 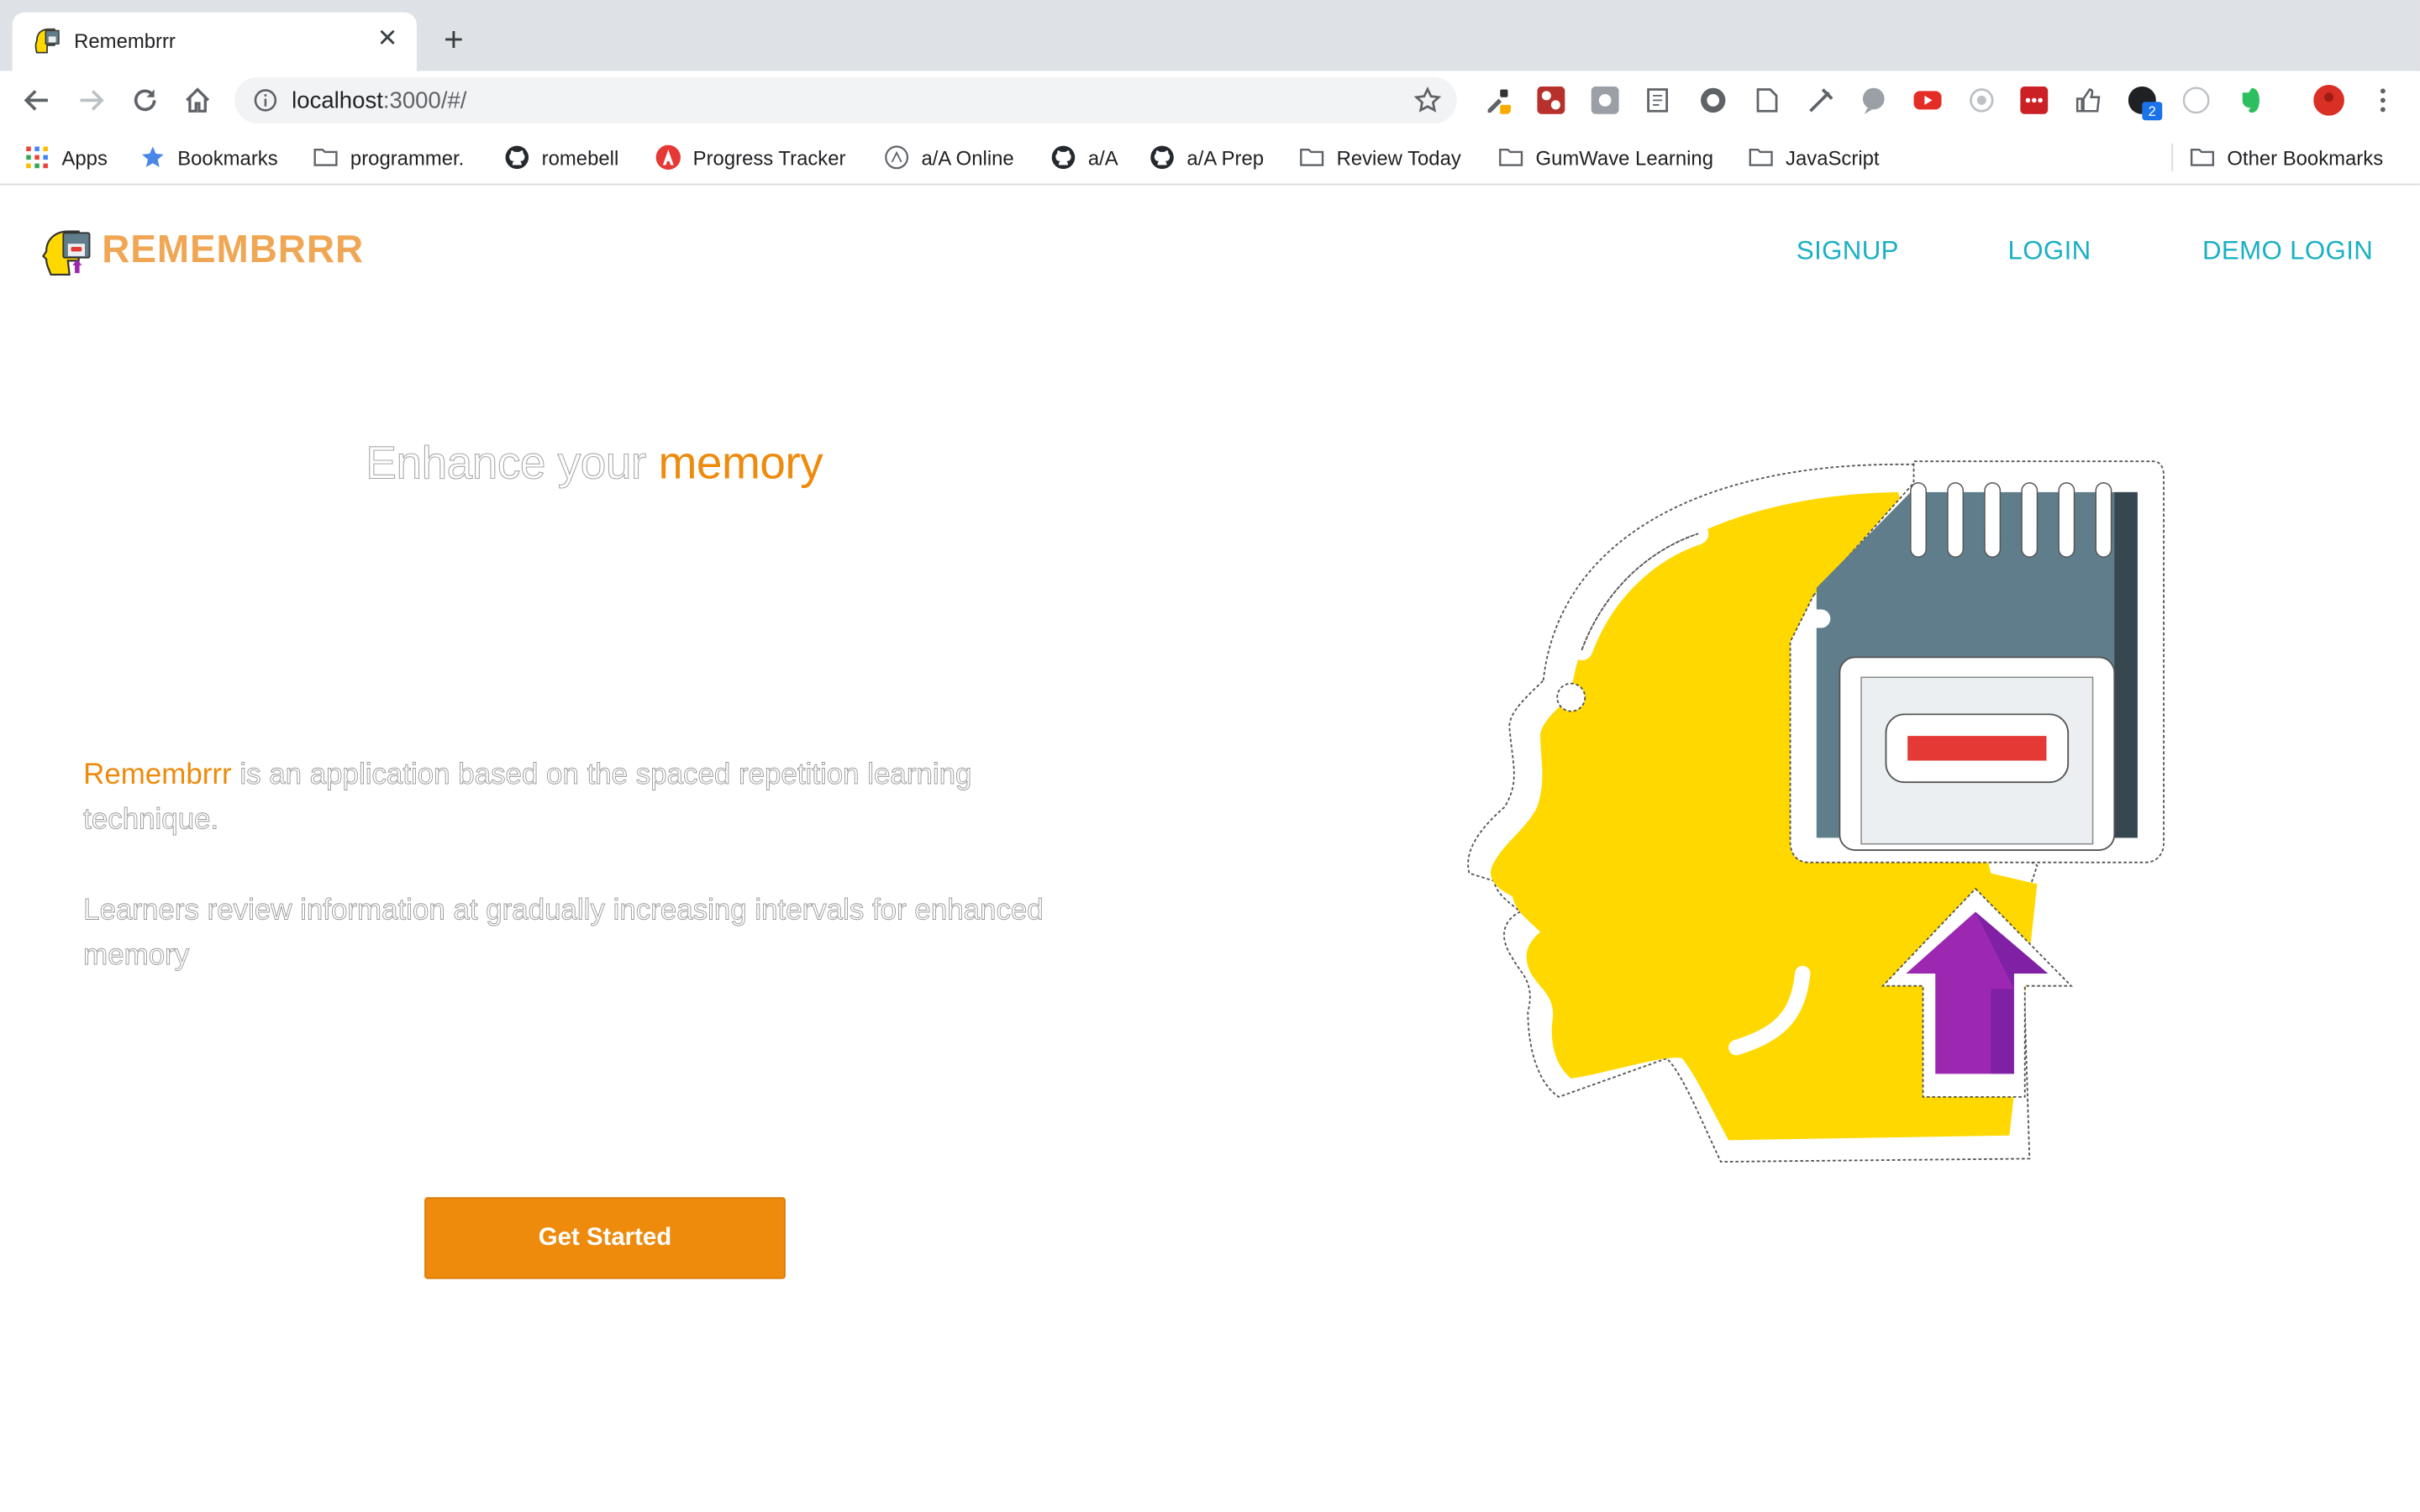 I want to click on login-link: LOGIN, so click(x=2049, y=251).